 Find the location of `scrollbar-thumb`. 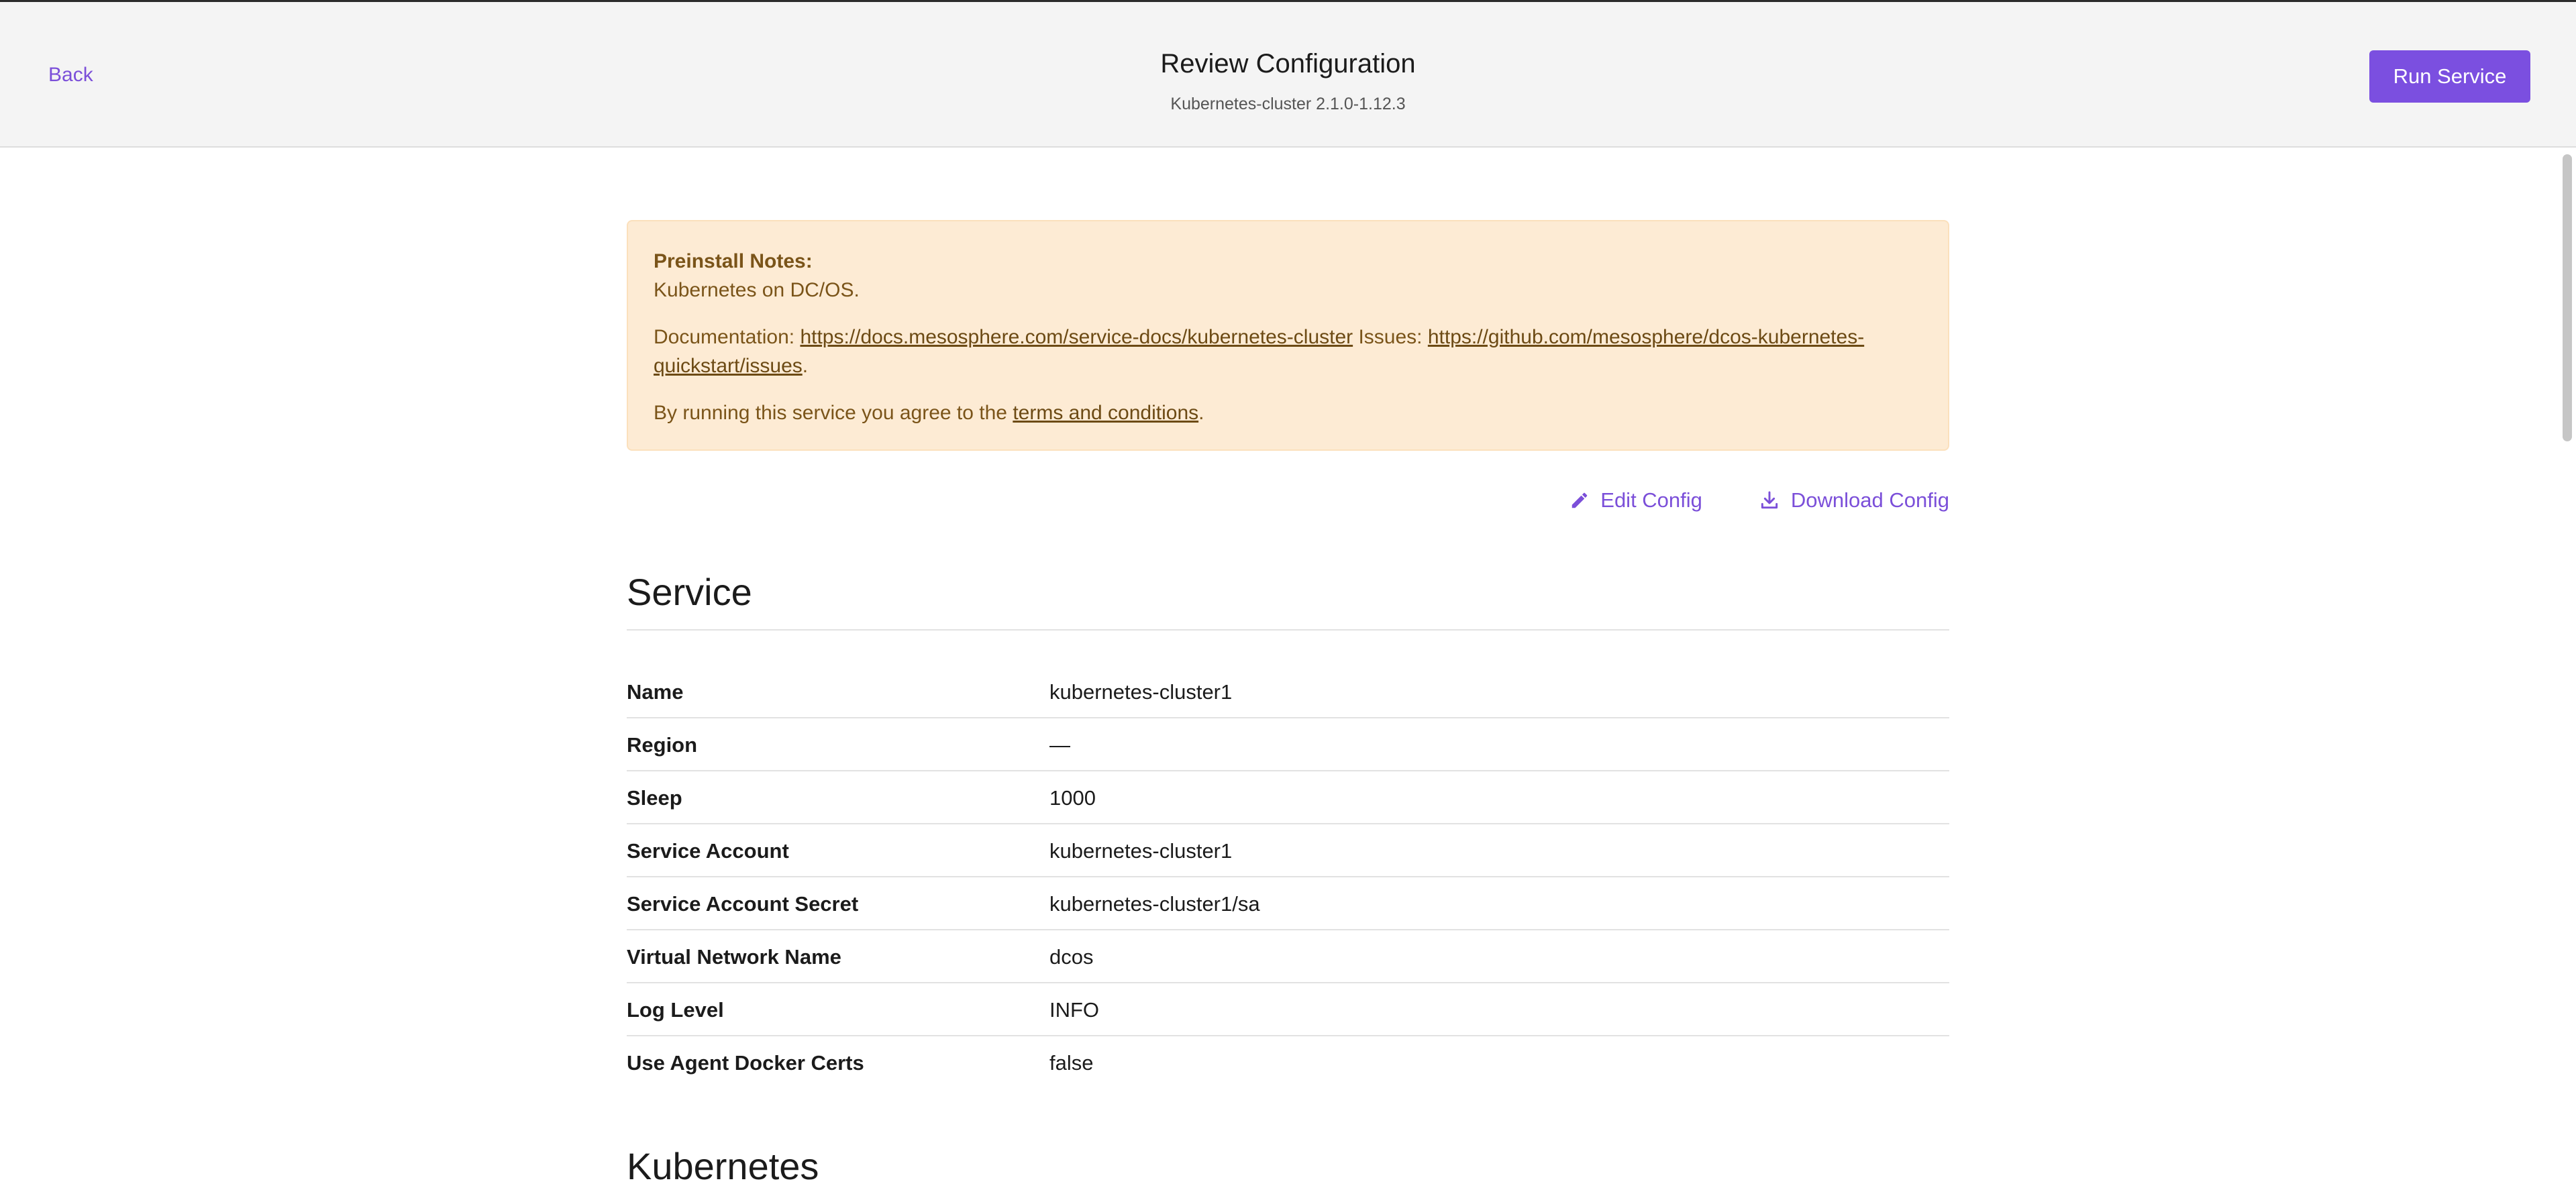

scrollbar-thumb is located at coordinates (2567, 297).